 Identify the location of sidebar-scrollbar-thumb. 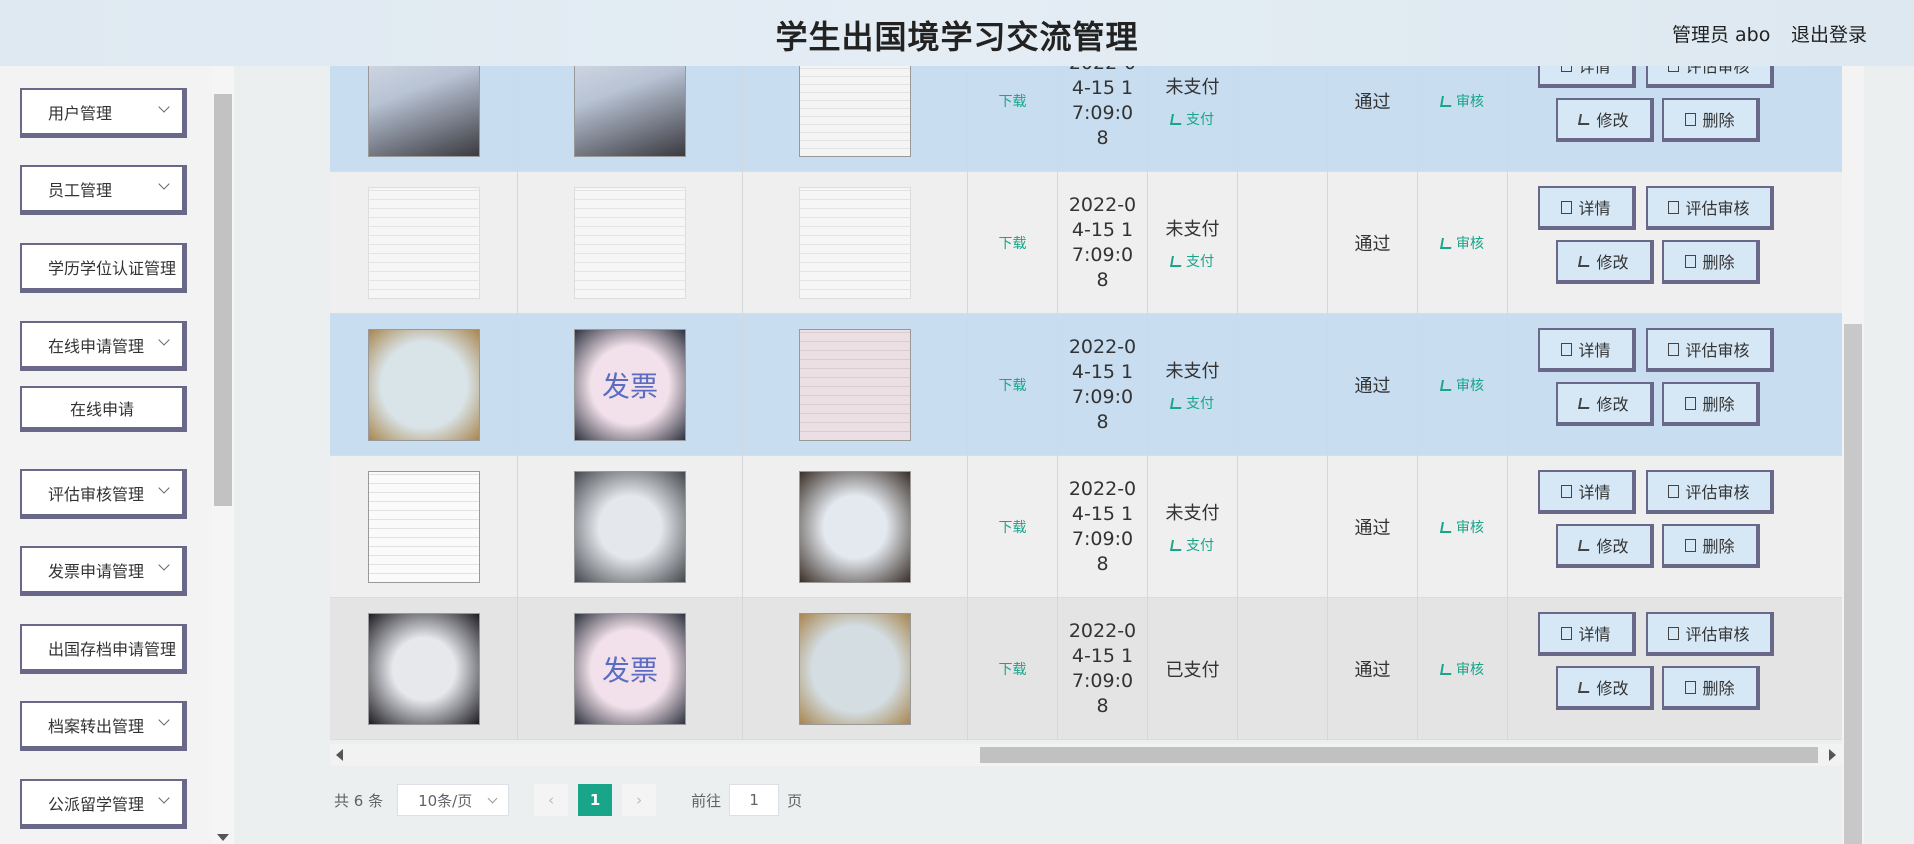
(223, 300).